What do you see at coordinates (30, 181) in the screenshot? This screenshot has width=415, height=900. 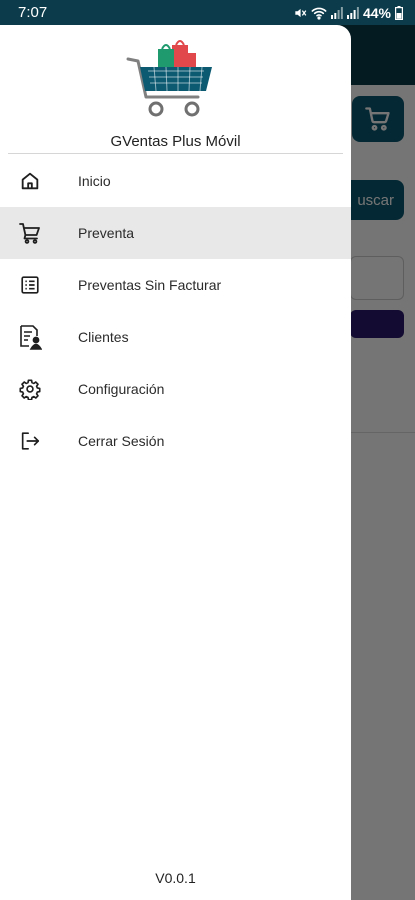 I see `home-icon` at bounding box center [30, 181].